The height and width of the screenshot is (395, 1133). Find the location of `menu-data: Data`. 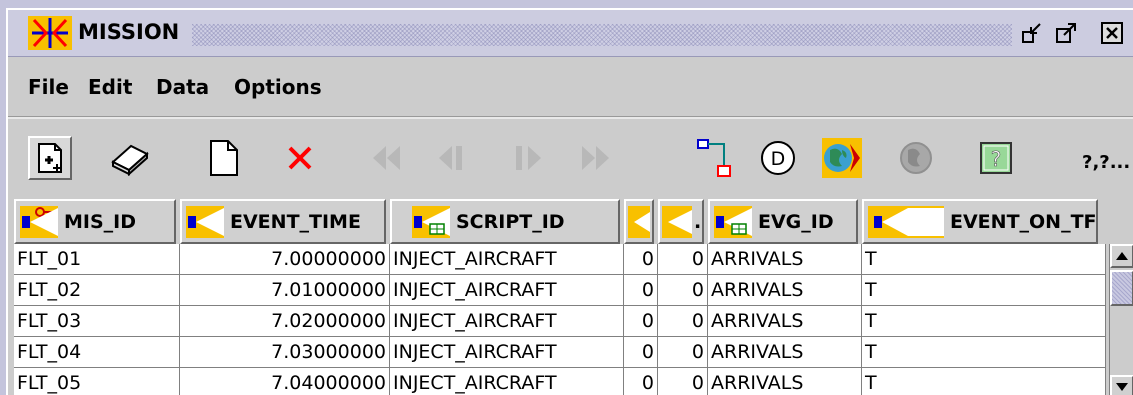

menu-data: Data is located at coordinates (182, 87).